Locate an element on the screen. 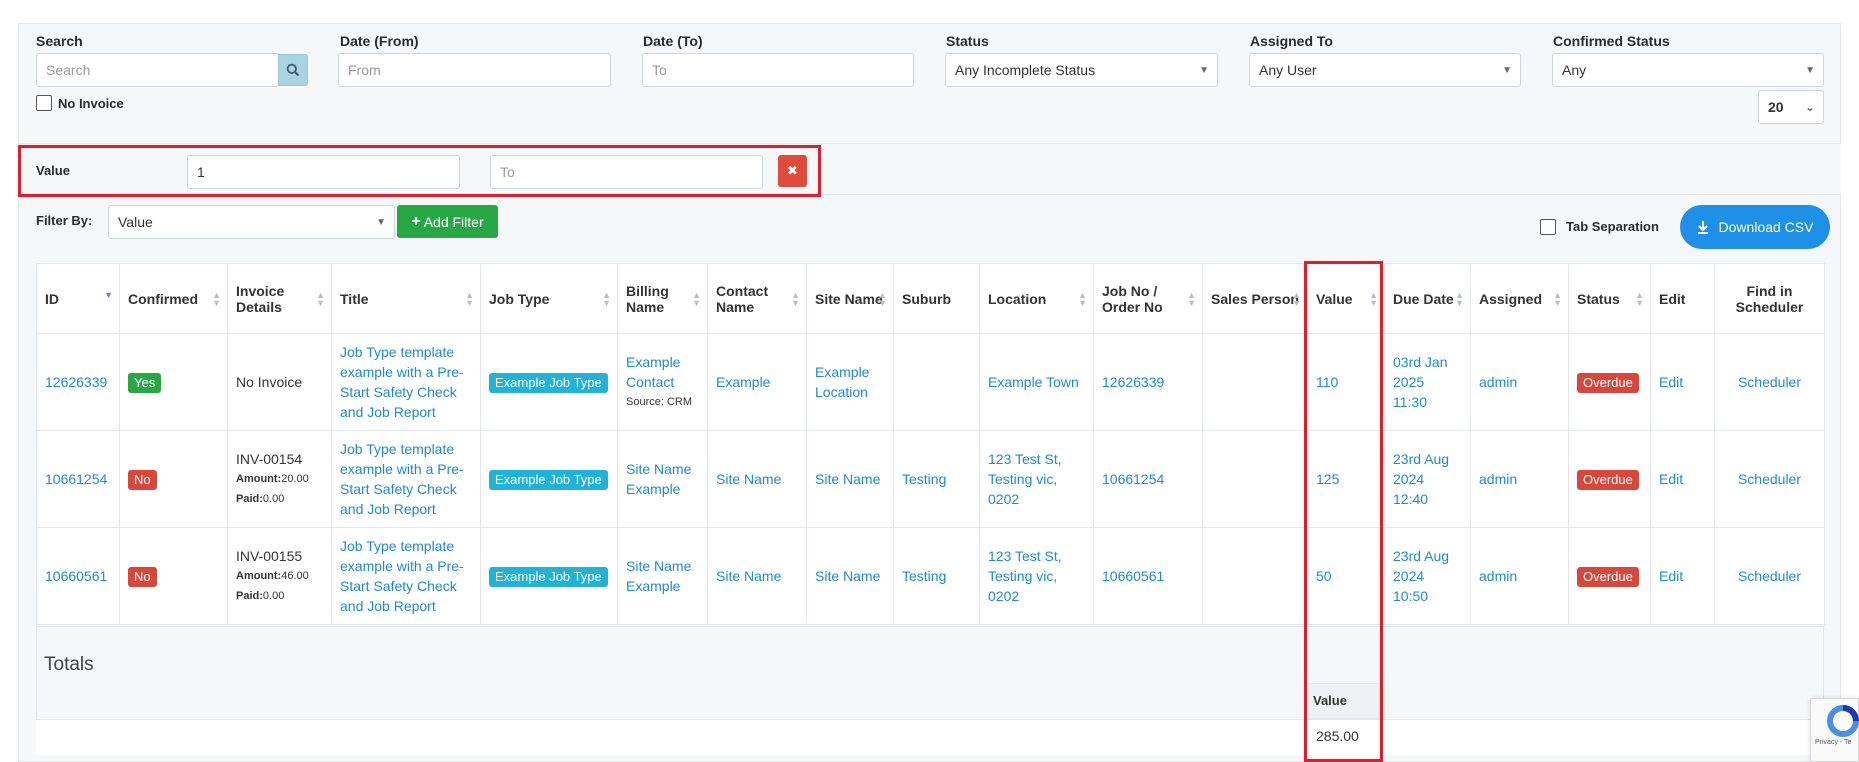 This screenshot has height=762, width=1859. column-header-status: Status ▲ ▼ is located at coordinates (1609, 298).